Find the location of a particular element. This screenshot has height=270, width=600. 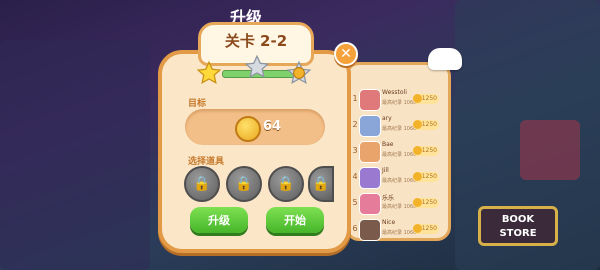

start-button: 开始 is located at coordinates (295, 220).